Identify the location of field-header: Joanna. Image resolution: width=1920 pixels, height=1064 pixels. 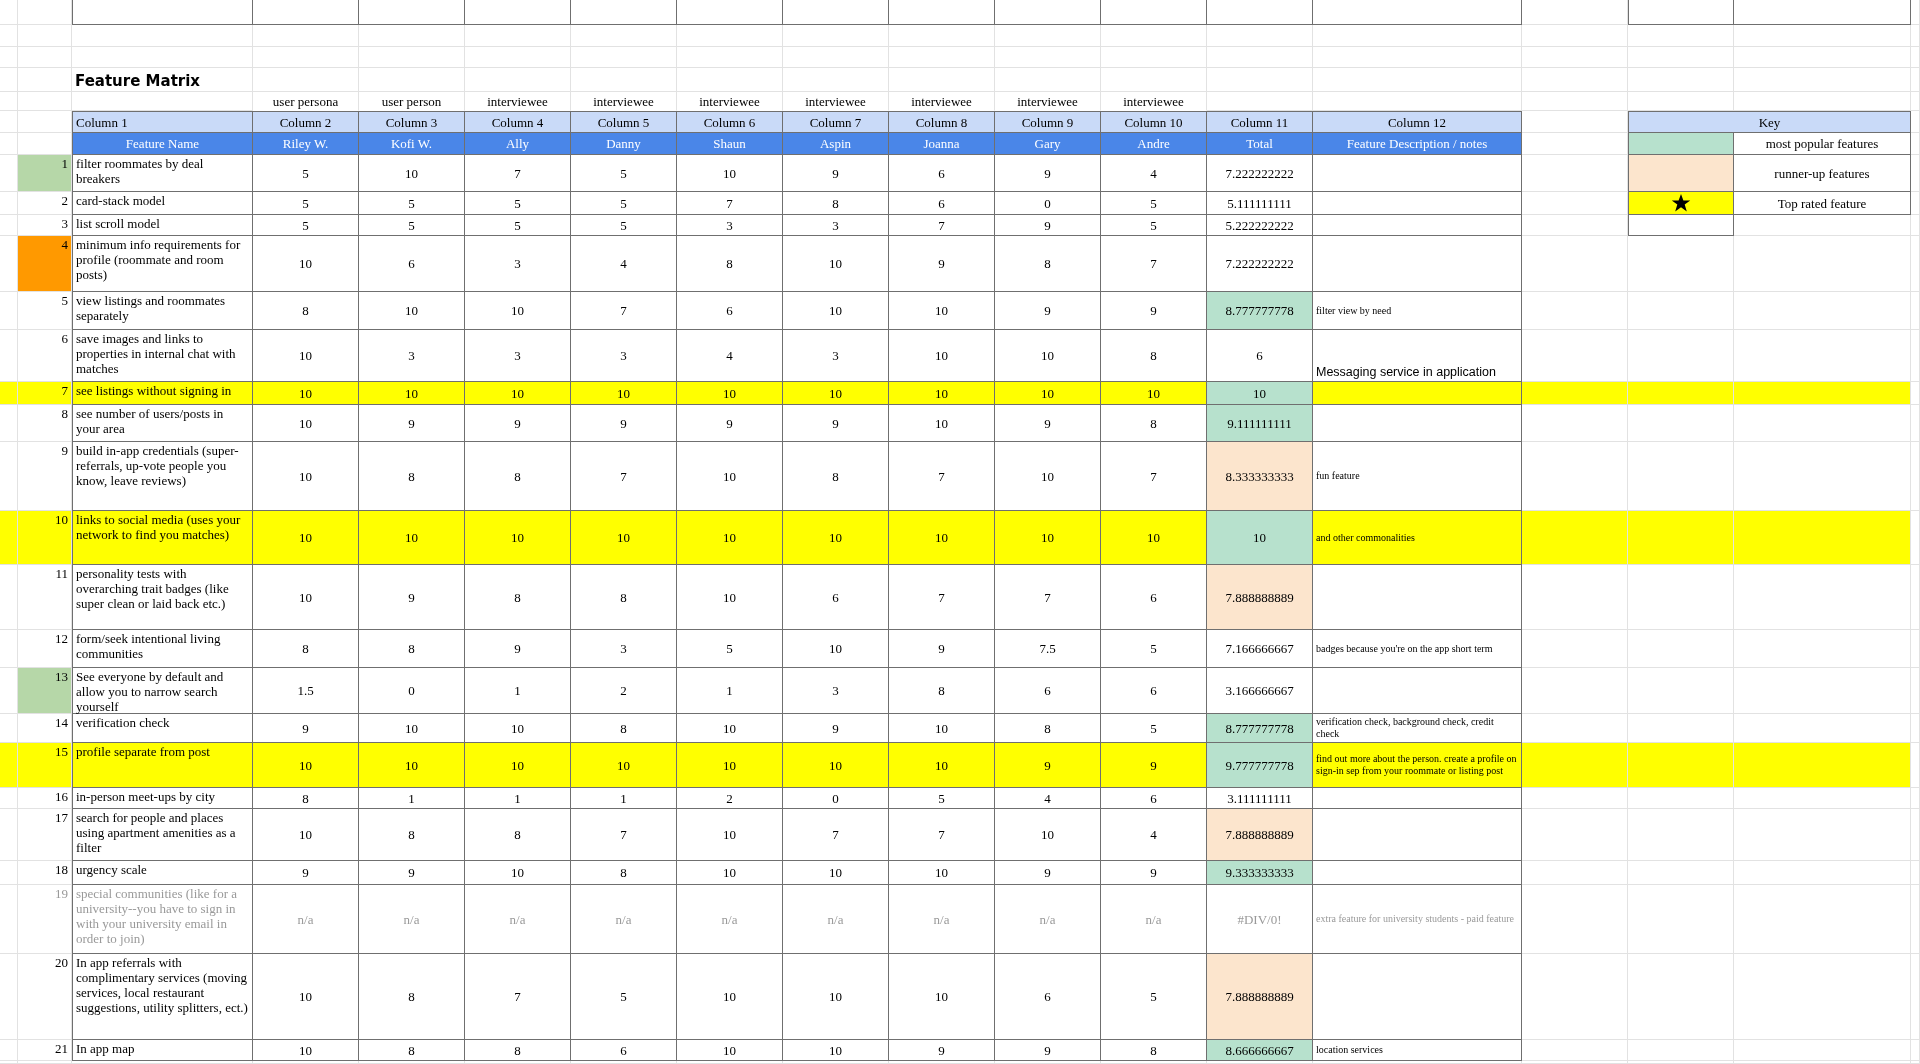
(942, 144).